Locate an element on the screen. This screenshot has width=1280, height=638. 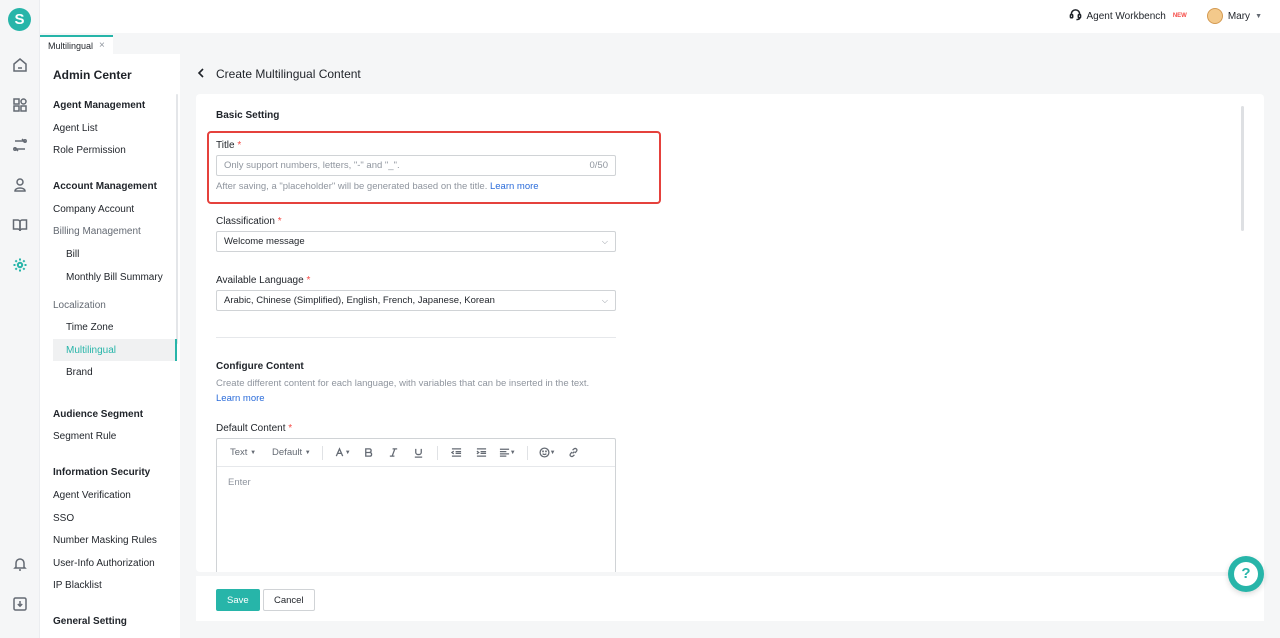
app-logo: S is located at coordinates (19, 19).